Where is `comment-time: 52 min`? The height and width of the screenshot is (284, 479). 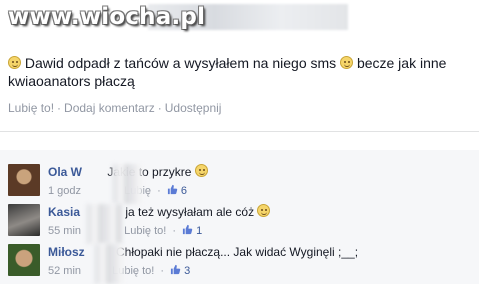
comment-time: 52 min is located at coordinates (64, 271).